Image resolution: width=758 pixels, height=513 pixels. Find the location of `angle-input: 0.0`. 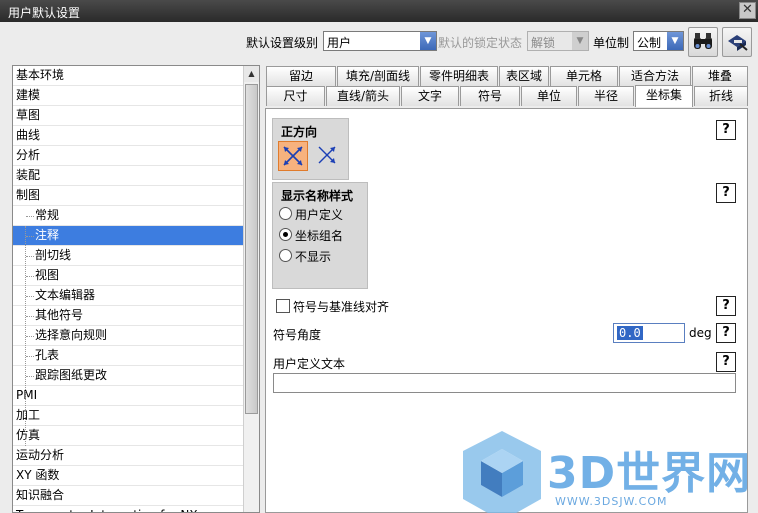

angle-input: 0.0 is located at coordinates (649, 333).